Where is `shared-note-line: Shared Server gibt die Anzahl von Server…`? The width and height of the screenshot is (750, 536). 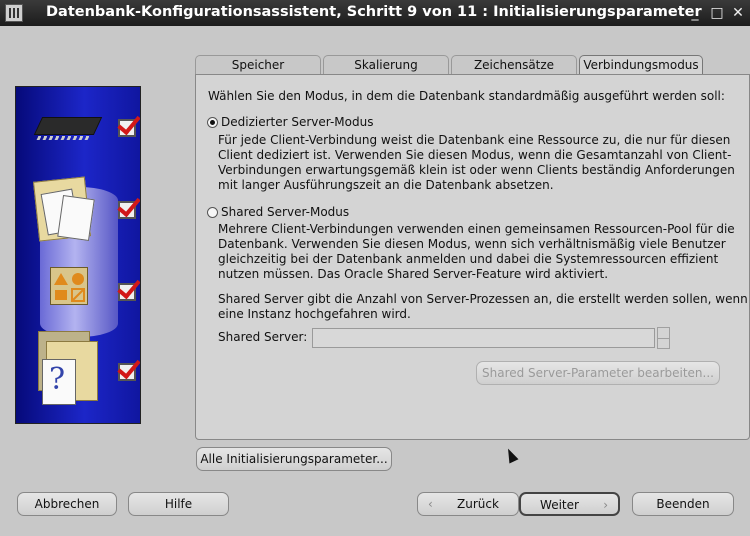
shared-note-line: Shared Server gibt die Anzahl von Server… is located at coordinates (483, 299).